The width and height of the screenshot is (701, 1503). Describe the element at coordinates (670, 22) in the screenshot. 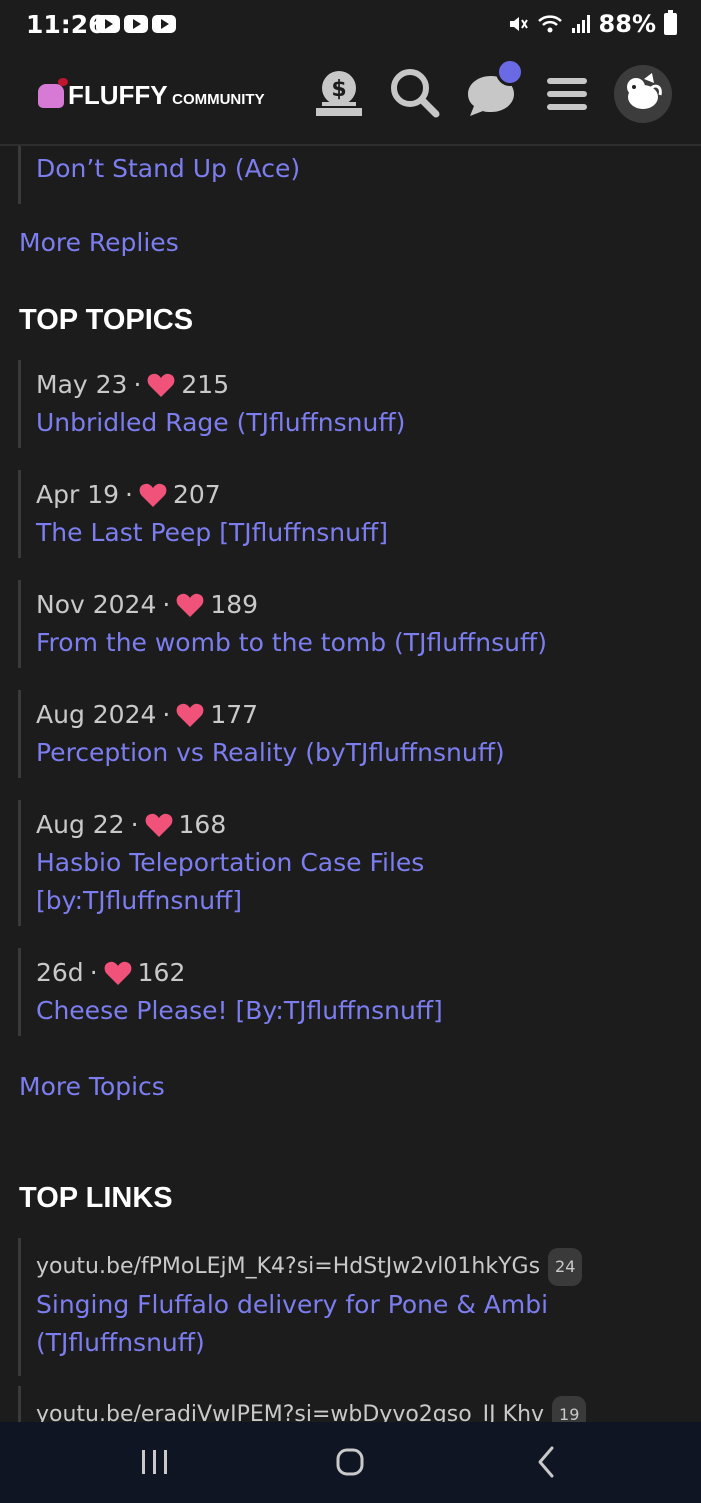

I see `battery-icon` at that location.